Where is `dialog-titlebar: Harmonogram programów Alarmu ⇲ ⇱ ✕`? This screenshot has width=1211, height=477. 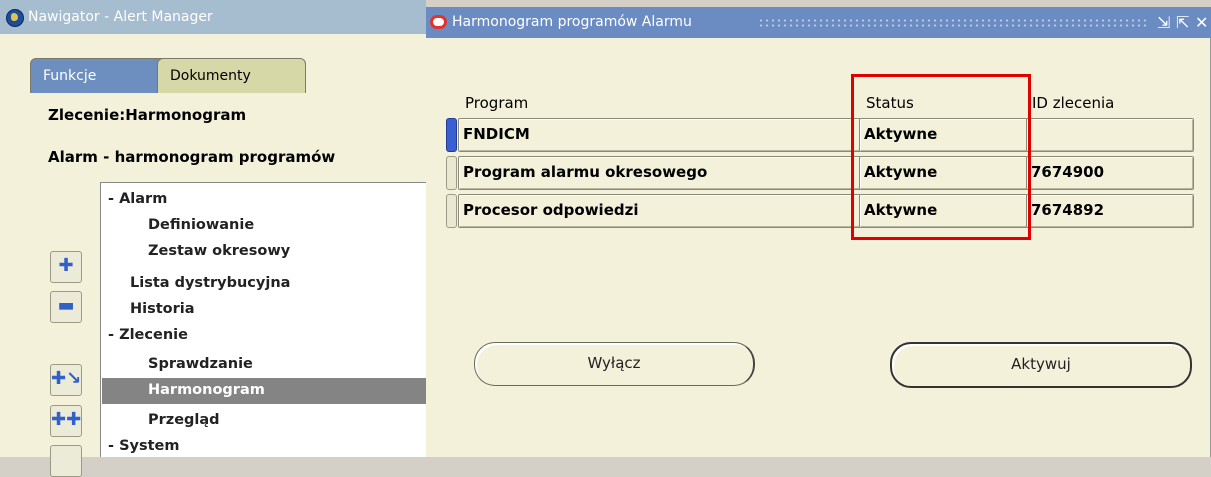
dialog-titlebar: Harmonogram programów Alarmu ⇲ ⇱ ✕ is located at coordinates (818, 22).